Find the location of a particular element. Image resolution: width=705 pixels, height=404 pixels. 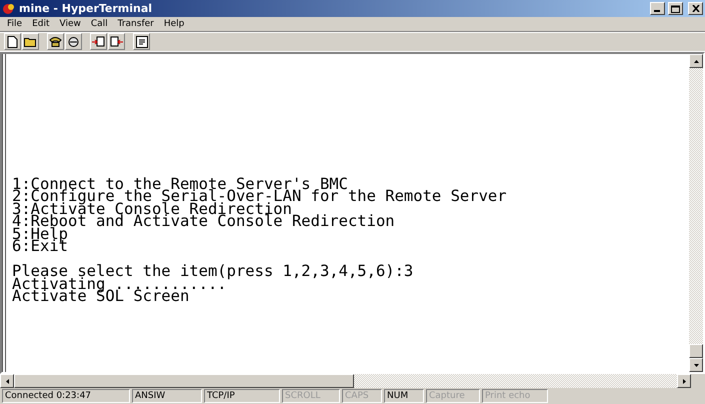

horizontal-scrollbar is located at coordinates (345, 381).